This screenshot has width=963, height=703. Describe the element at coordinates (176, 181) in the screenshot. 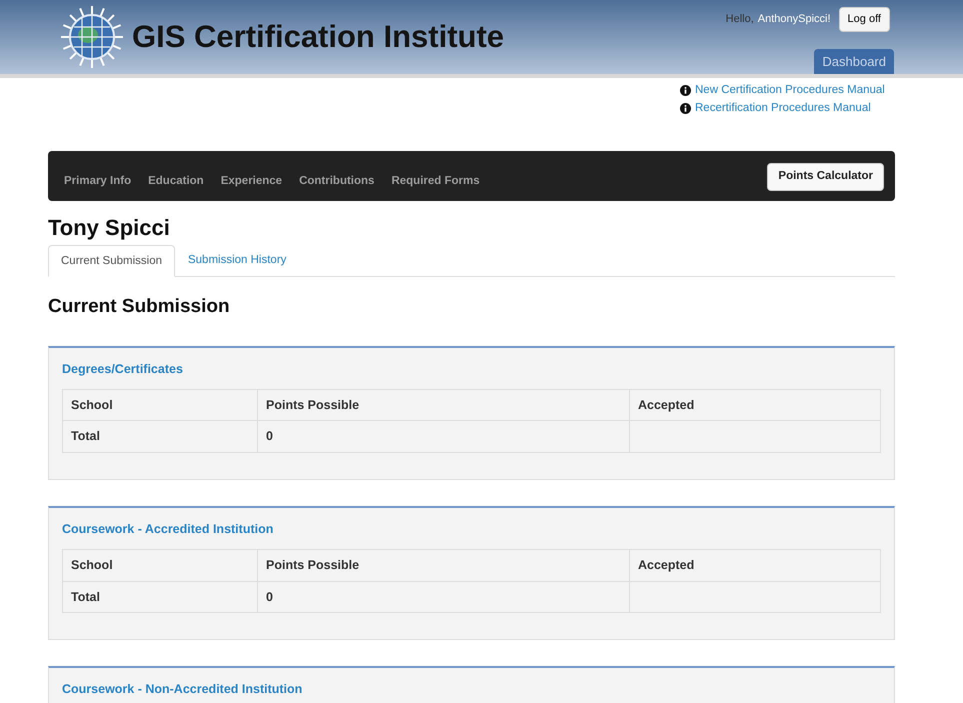

I see `nav-link: Education` at that location.